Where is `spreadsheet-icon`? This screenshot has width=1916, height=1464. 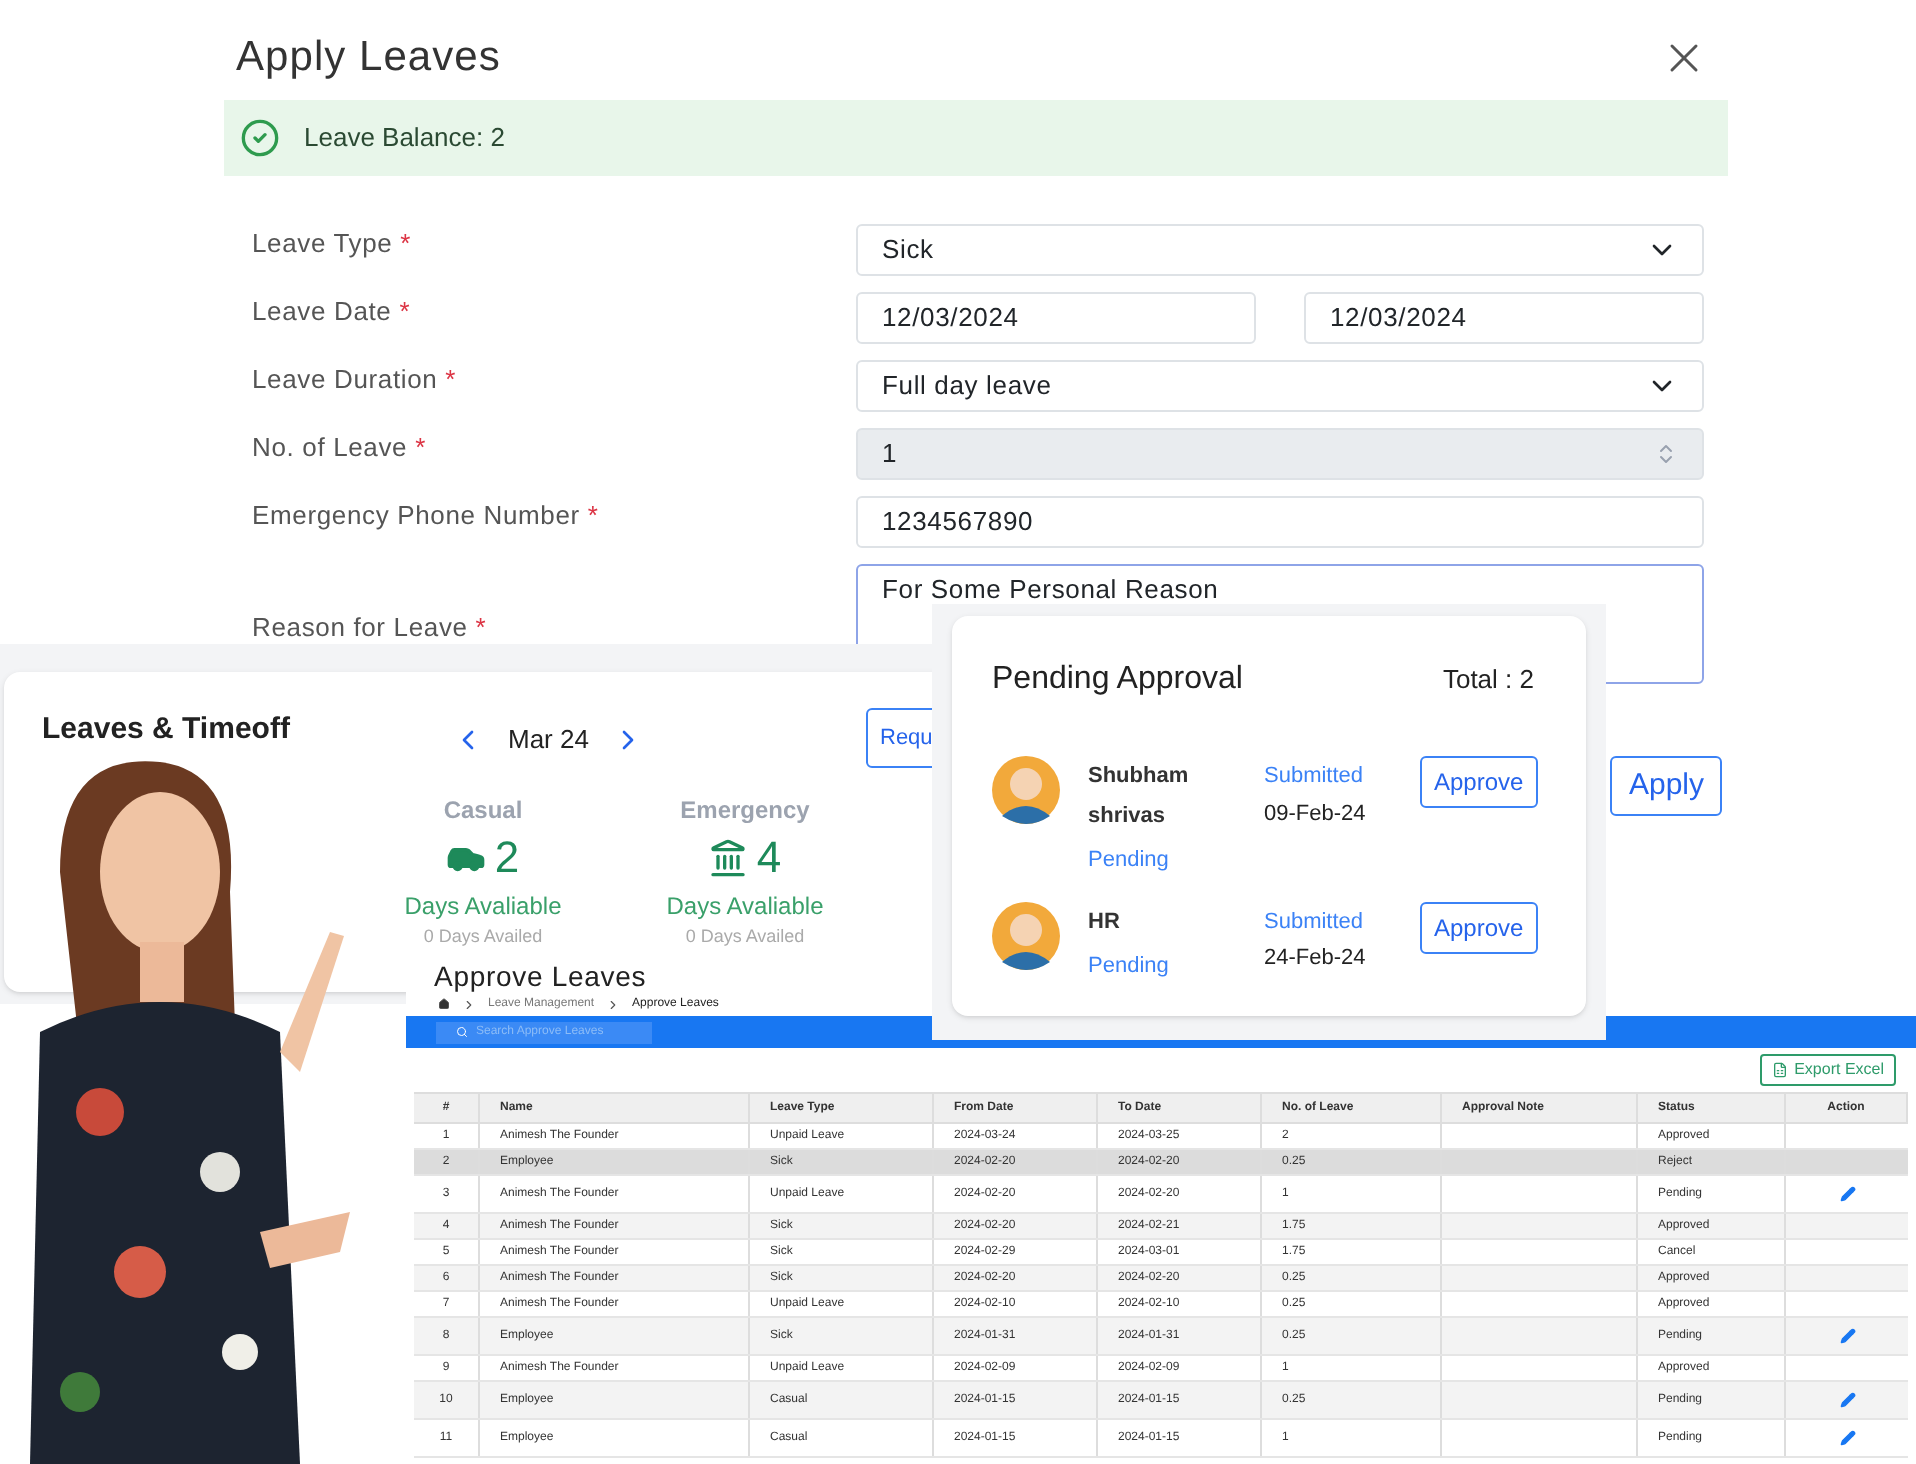 spreadsheet-icon is located at coordinates (1780, 1070).